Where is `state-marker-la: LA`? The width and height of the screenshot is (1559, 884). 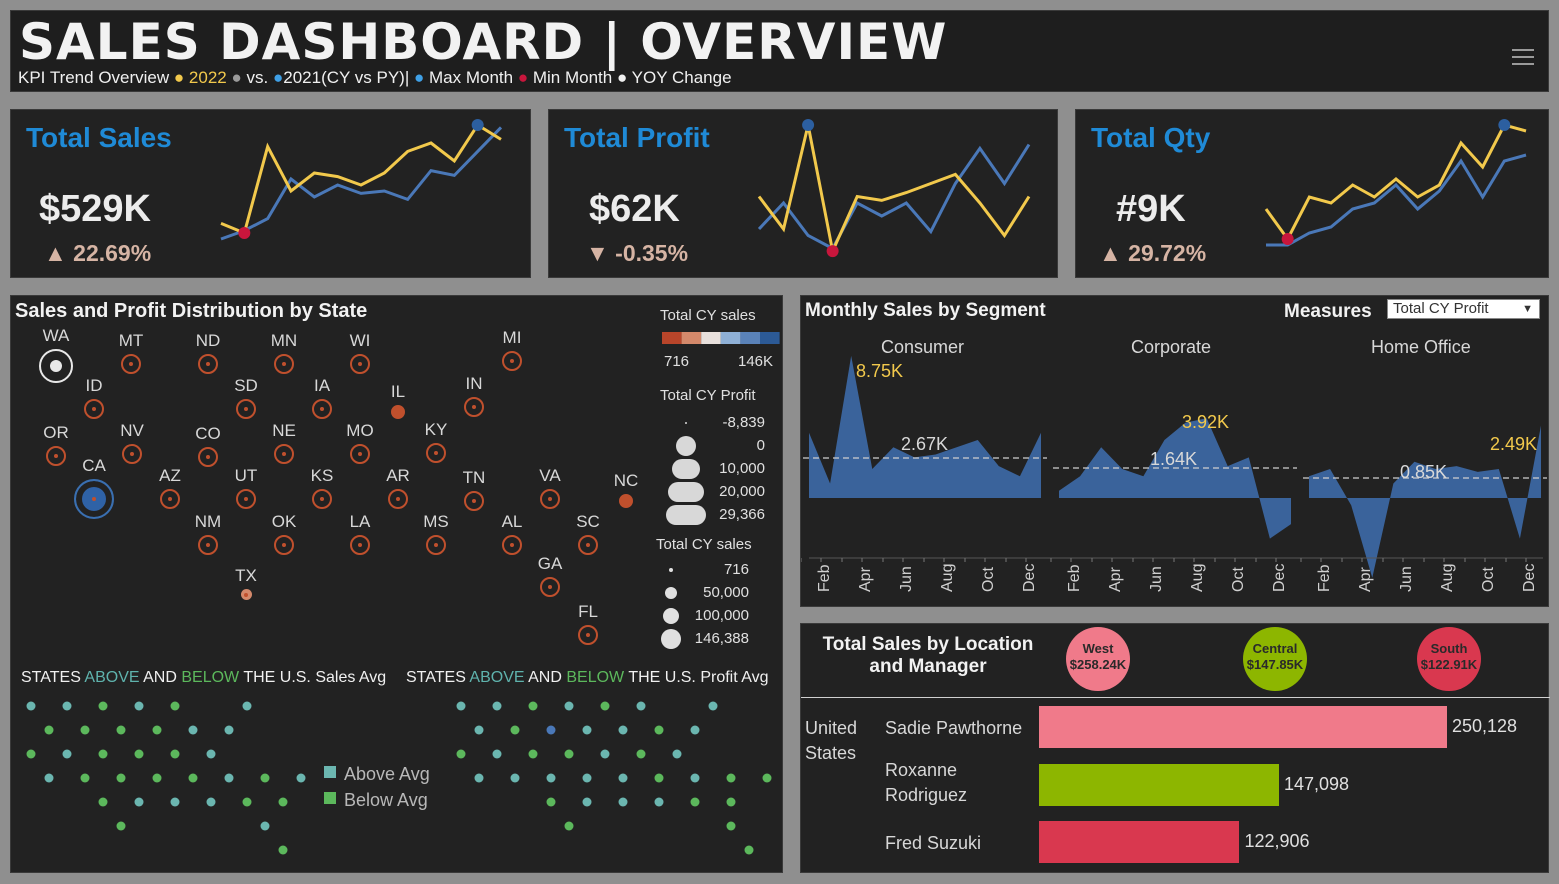
state-marker-la: LA is located at coordinates (360, 533).